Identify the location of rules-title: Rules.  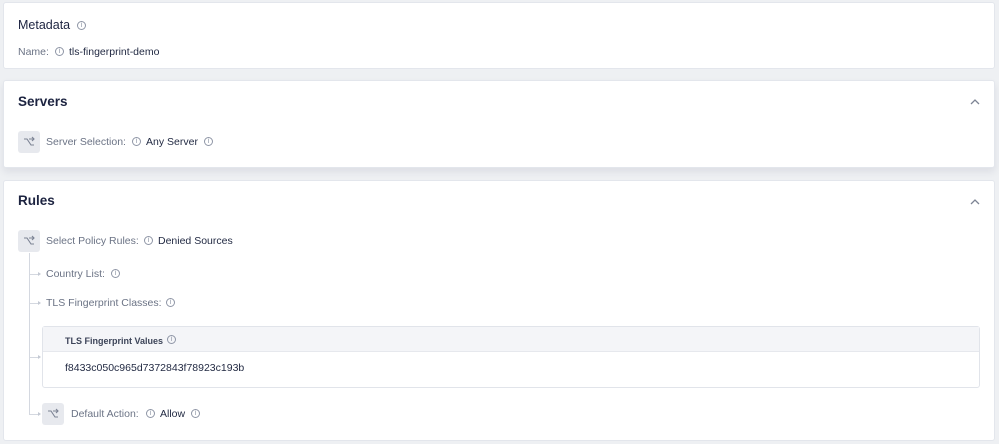
(36, 200).